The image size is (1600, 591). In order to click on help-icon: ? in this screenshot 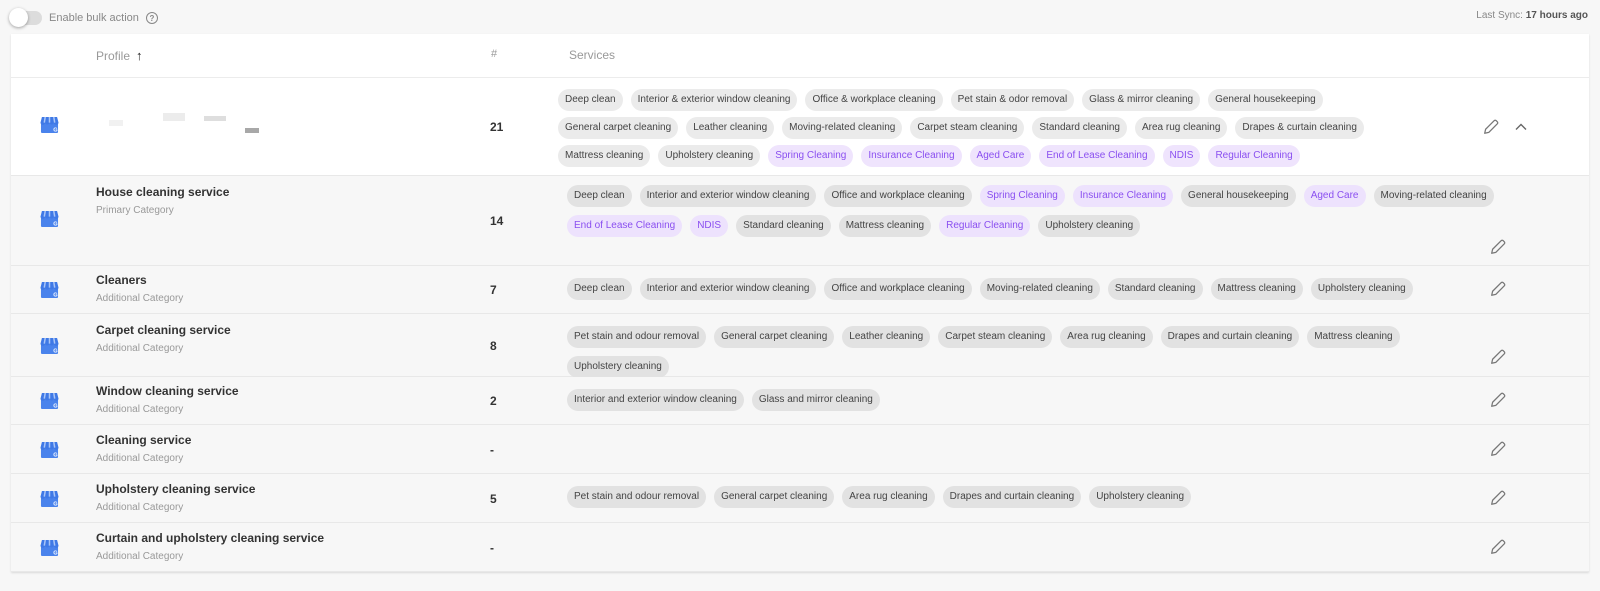, I will do `click(151, 18)`.